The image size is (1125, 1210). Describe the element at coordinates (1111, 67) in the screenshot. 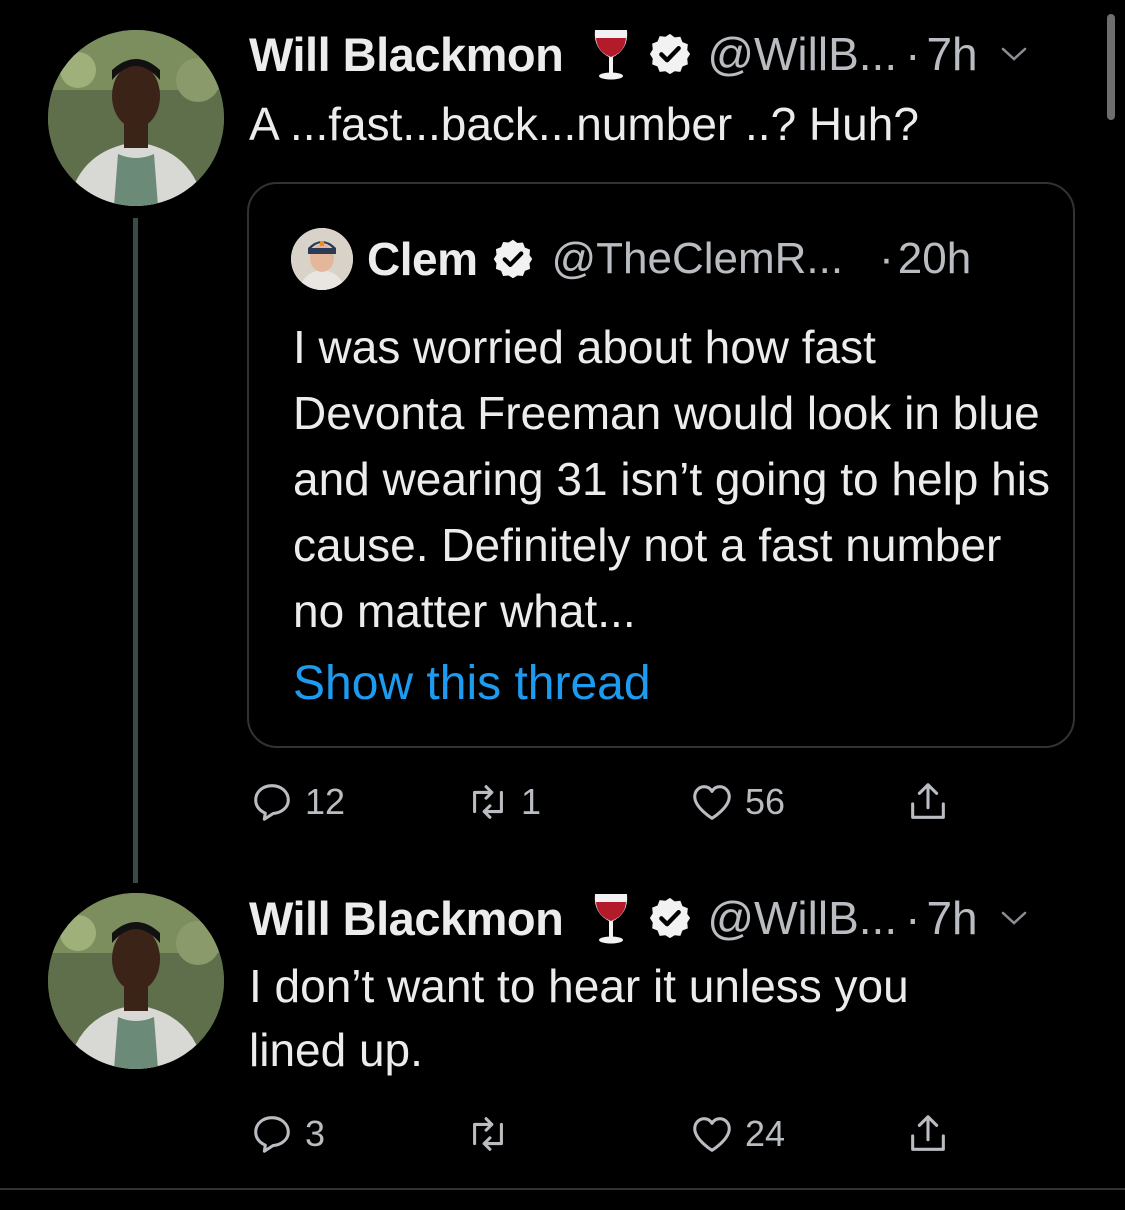

I see `scrollbar` at that location.